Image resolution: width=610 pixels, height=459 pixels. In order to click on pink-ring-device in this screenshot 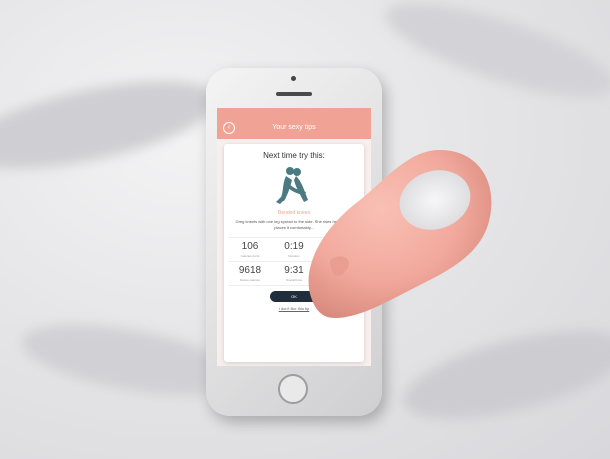, I will do `click(400, 234)`.